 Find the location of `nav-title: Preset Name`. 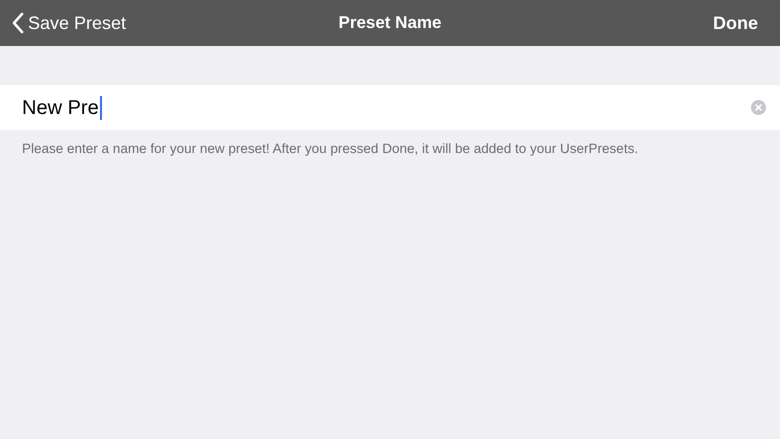

nav-title: Preset Name is located at coordinates (390, 23).